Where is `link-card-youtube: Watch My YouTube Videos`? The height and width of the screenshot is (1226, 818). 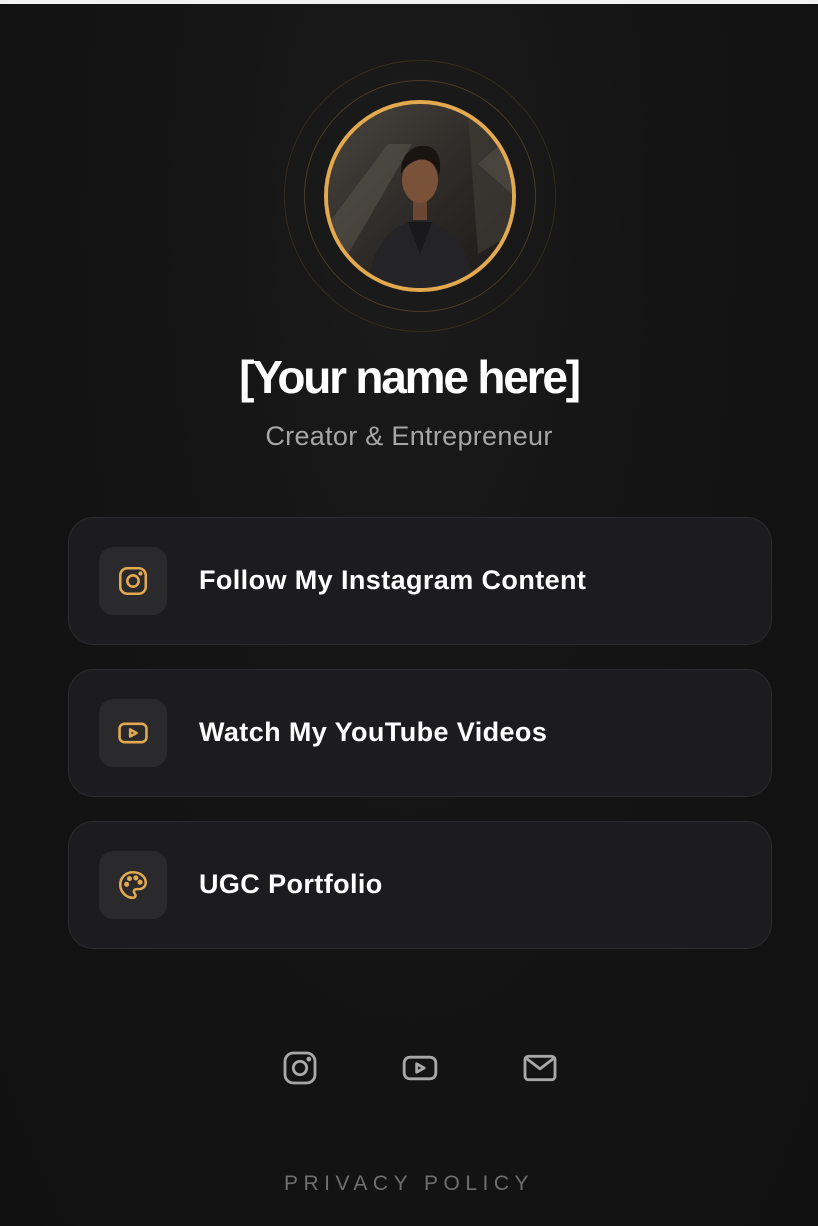
link-card-youtube: Watch My YouTube Videos is located at coordinates (420, 733).